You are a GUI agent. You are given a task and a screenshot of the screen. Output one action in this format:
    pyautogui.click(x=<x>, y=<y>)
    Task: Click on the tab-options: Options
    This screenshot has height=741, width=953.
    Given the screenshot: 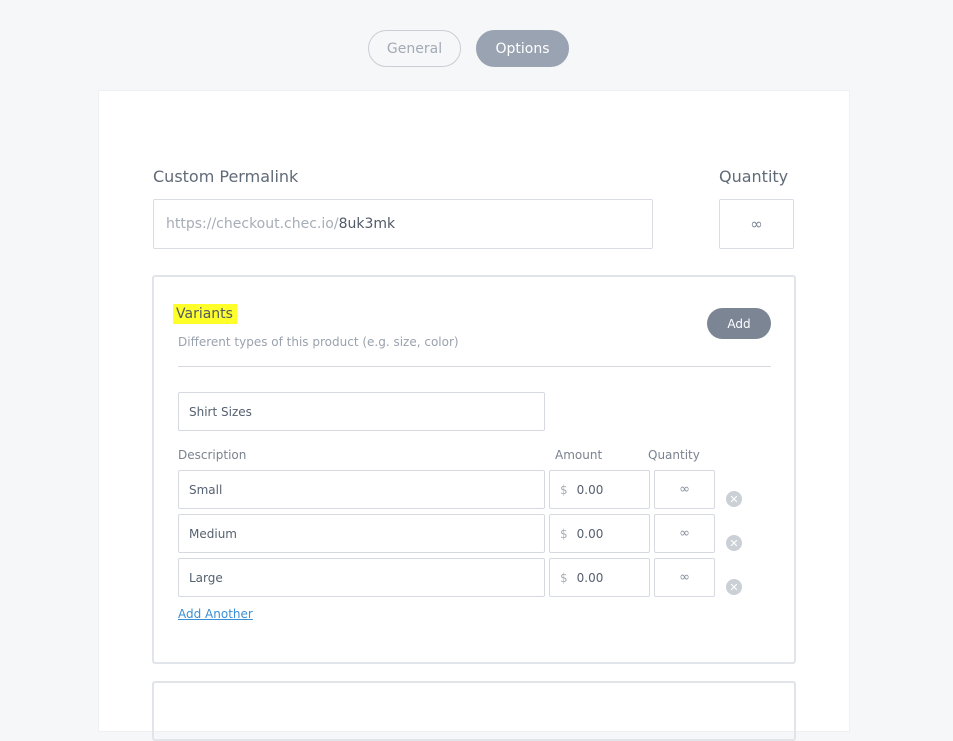 What is the action you would take?
    pyautogui.click(x=522, y=48)
    